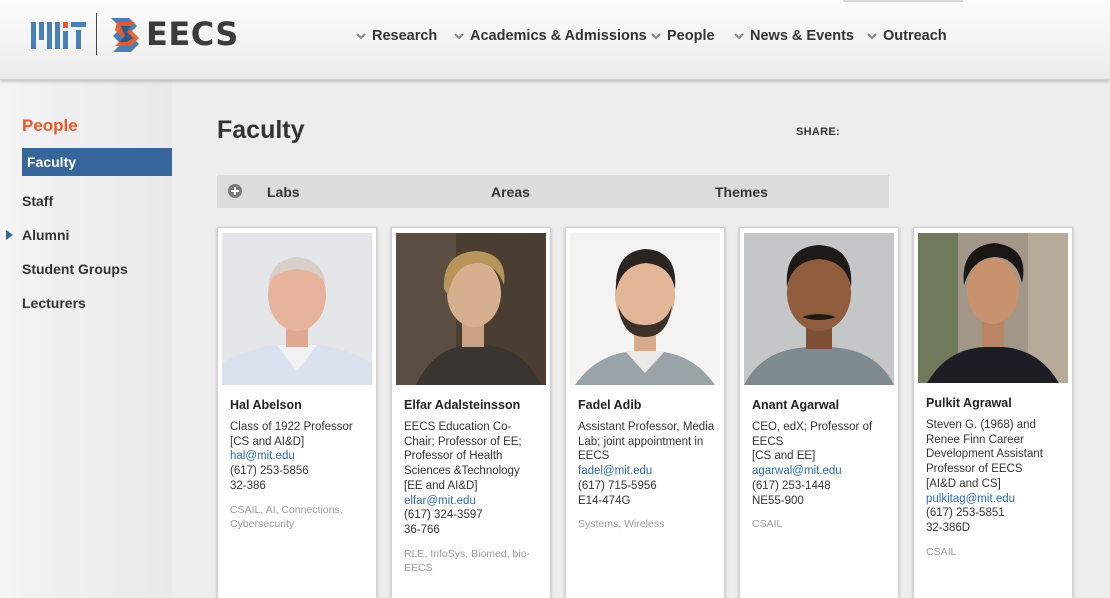 This screenshot has height=598, width=1110. I want to click on faculty-email-link: agarwal@mit.edu, so click(820, 471).